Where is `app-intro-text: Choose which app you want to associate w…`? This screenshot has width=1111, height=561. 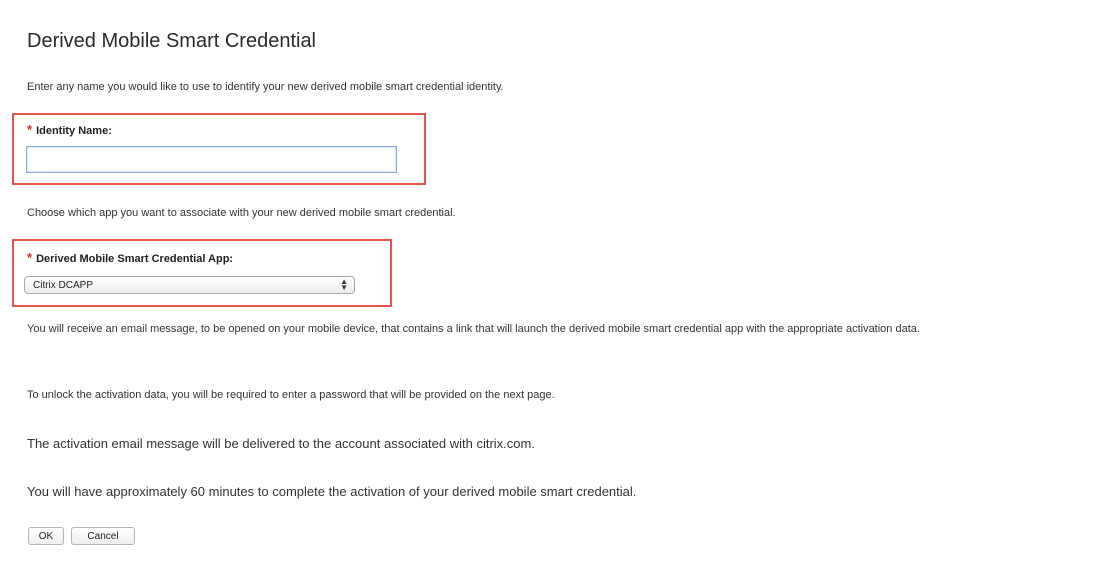 app-intro-text: Choose which app you want to associate w… is located at coordinates (241, 213).